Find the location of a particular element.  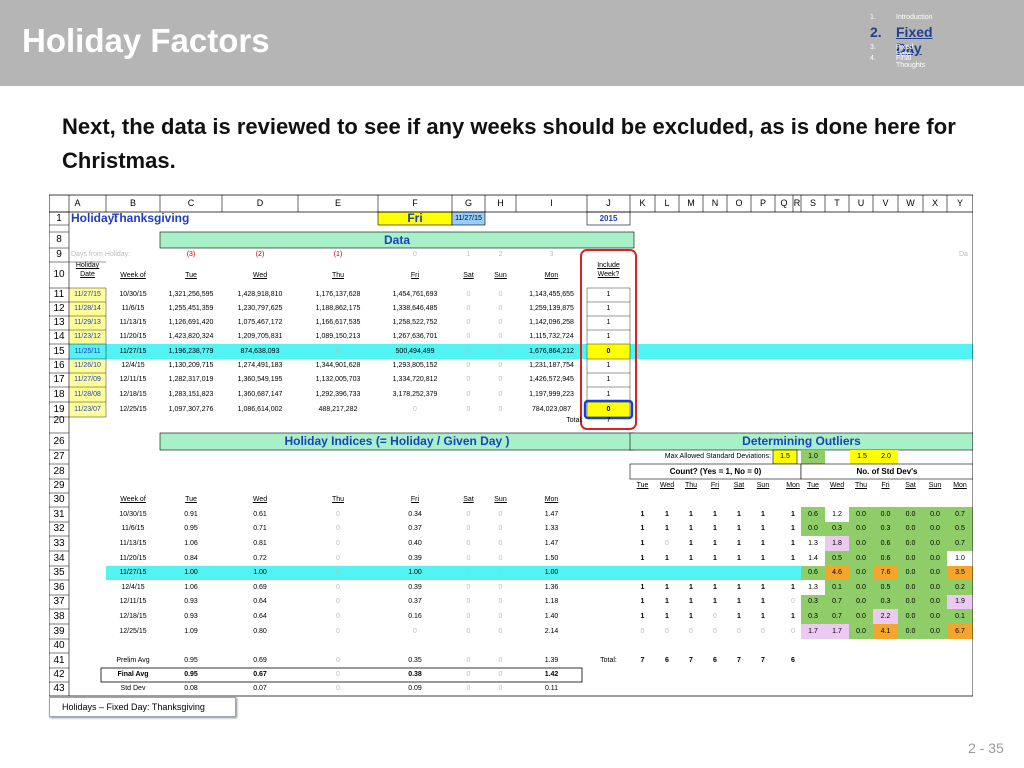

index-value: 1.09 is located at coordinates (191, 631).